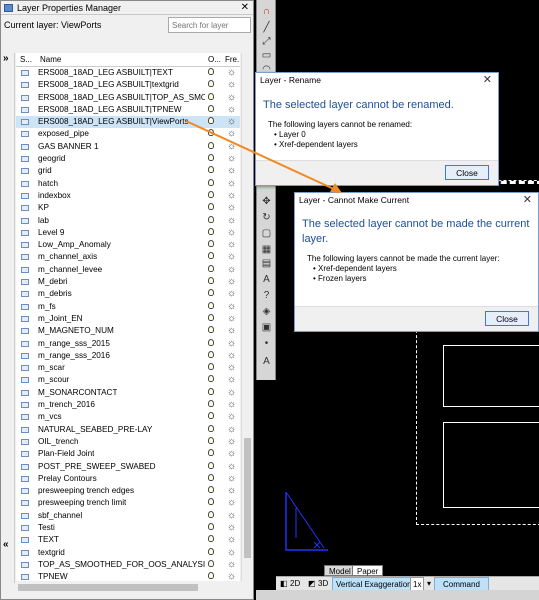 The width and height of the screenshot is (539, 600). I want to click on table-row: Prelay Contours ☼, so click(128, 479).